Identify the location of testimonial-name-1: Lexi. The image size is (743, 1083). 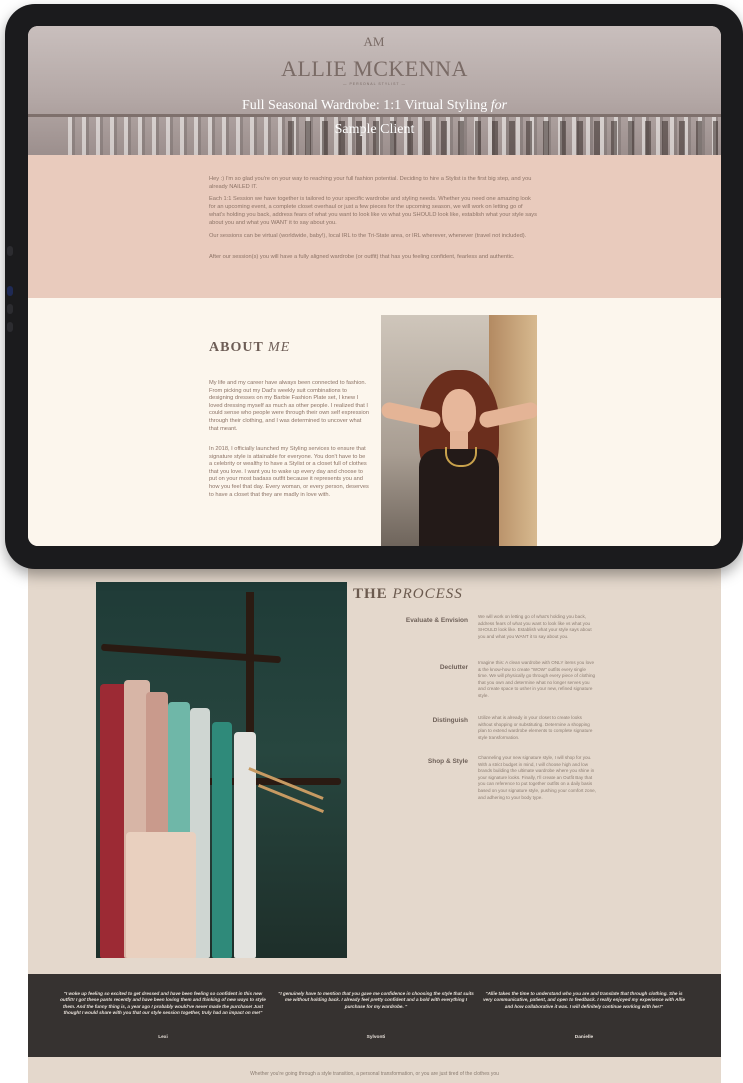
(163, 1037).